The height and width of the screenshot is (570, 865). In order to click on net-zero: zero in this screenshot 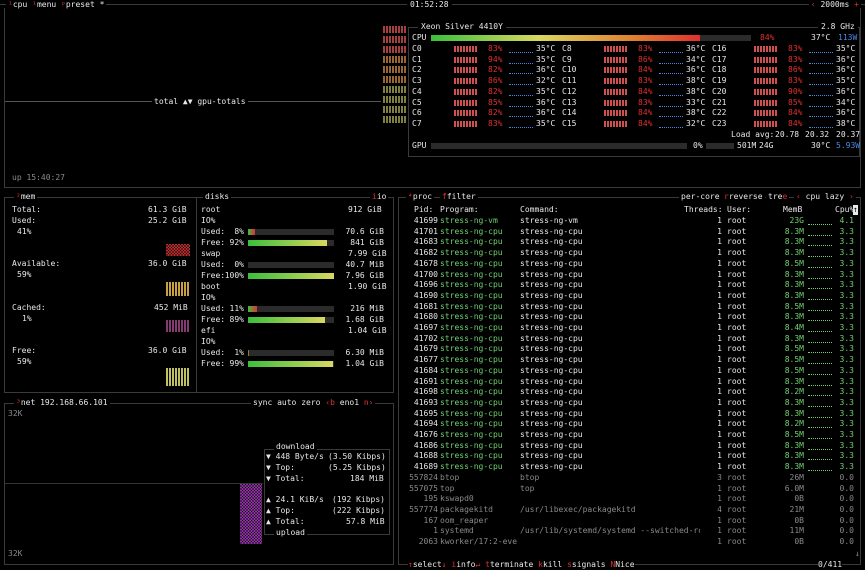, I will do `click(310, 402)`.